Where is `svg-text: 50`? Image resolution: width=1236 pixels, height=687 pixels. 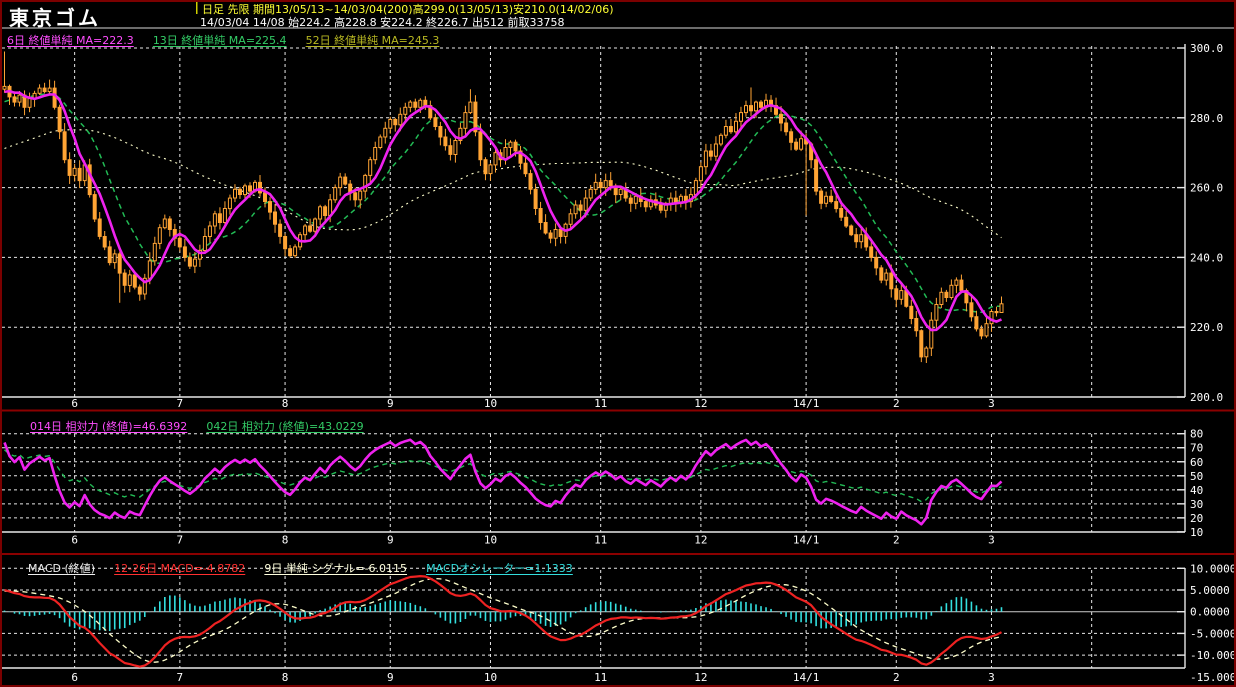 svg-text: 50 is located at coordinates (1196, 476).